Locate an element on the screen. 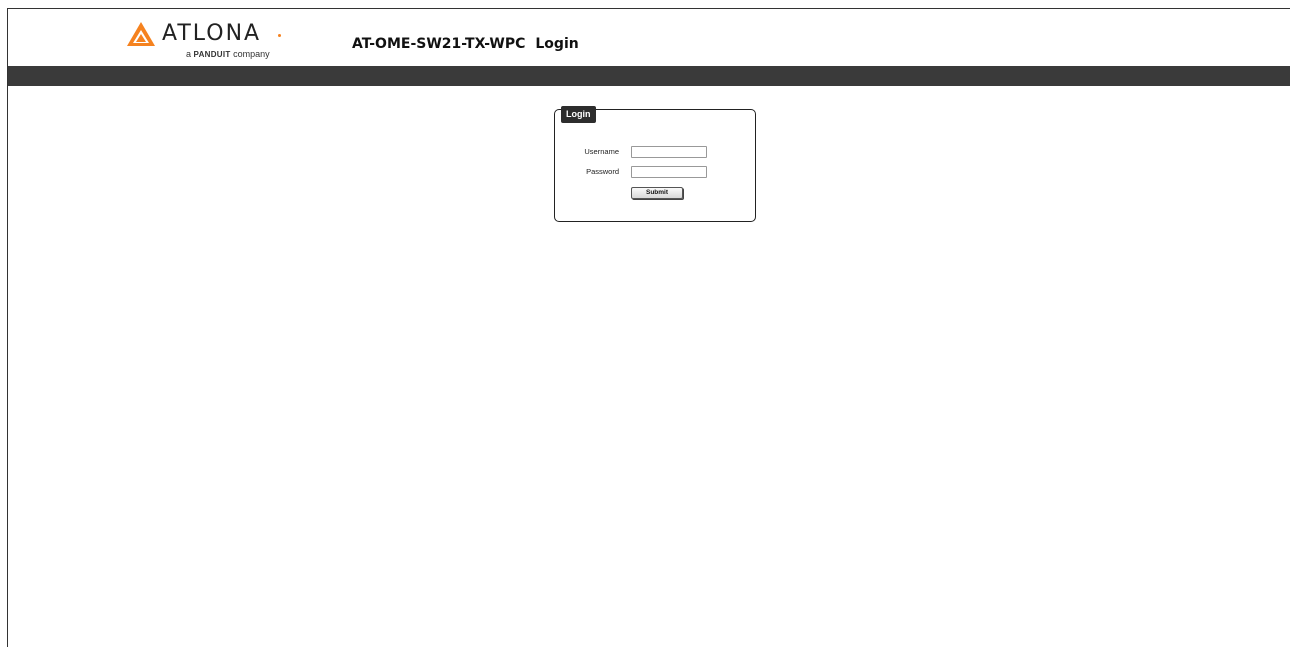 This screenshot has width=1290, height=647. login-form: Login Username Password Submit is located at coordinates (655, 164).